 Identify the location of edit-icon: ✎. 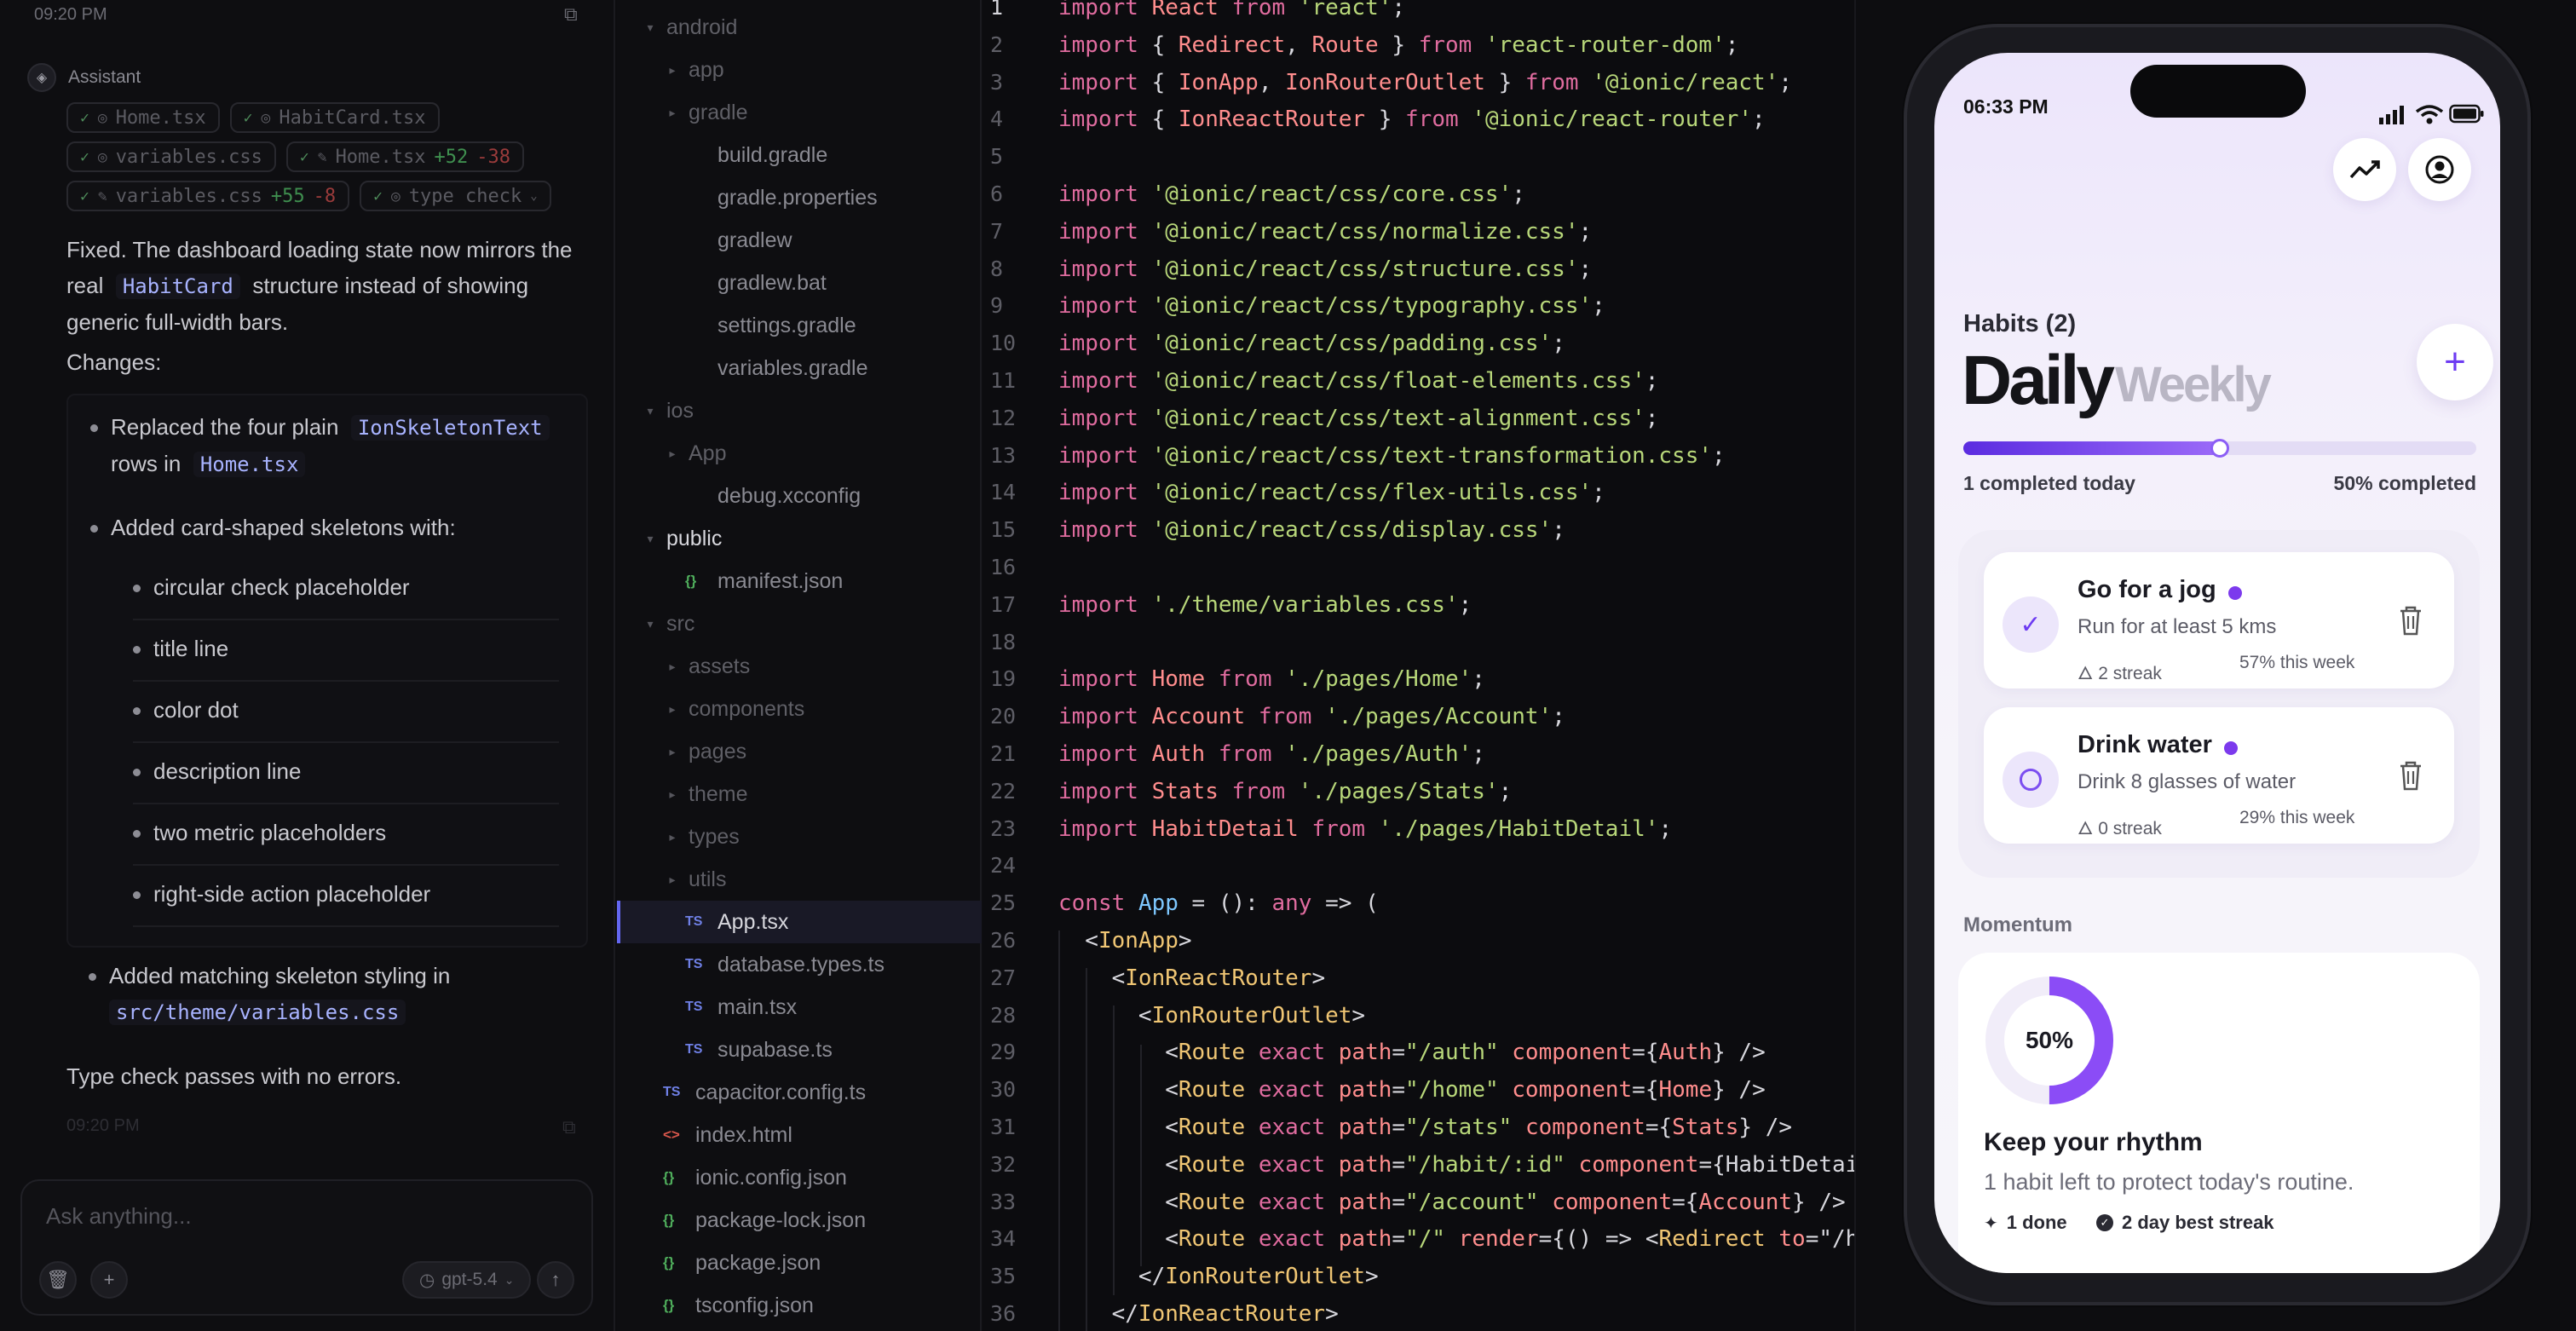
(102, 196).